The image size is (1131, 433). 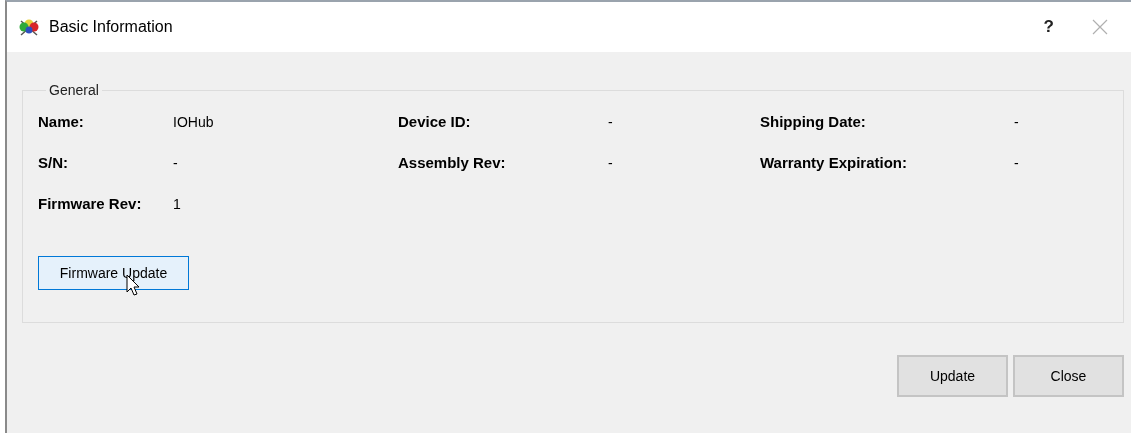 What do you see at coordinates (1048, 27) in the screenshot?
I see `help-button: ?` at bounding box center [1048, 27].